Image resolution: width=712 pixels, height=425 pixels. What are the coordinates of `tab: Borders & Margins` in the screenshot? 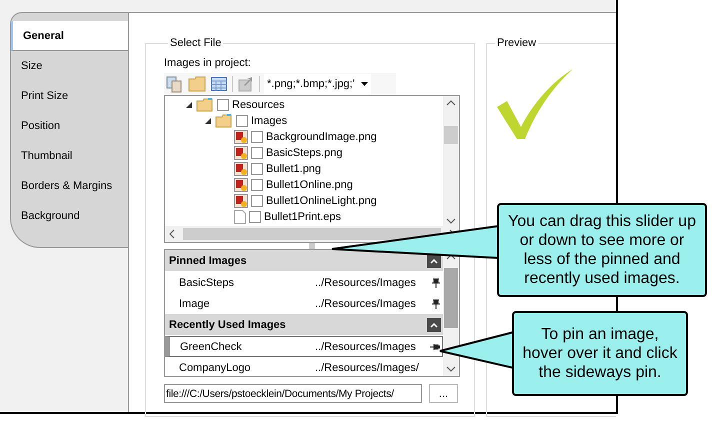 It's located at (69, 186).